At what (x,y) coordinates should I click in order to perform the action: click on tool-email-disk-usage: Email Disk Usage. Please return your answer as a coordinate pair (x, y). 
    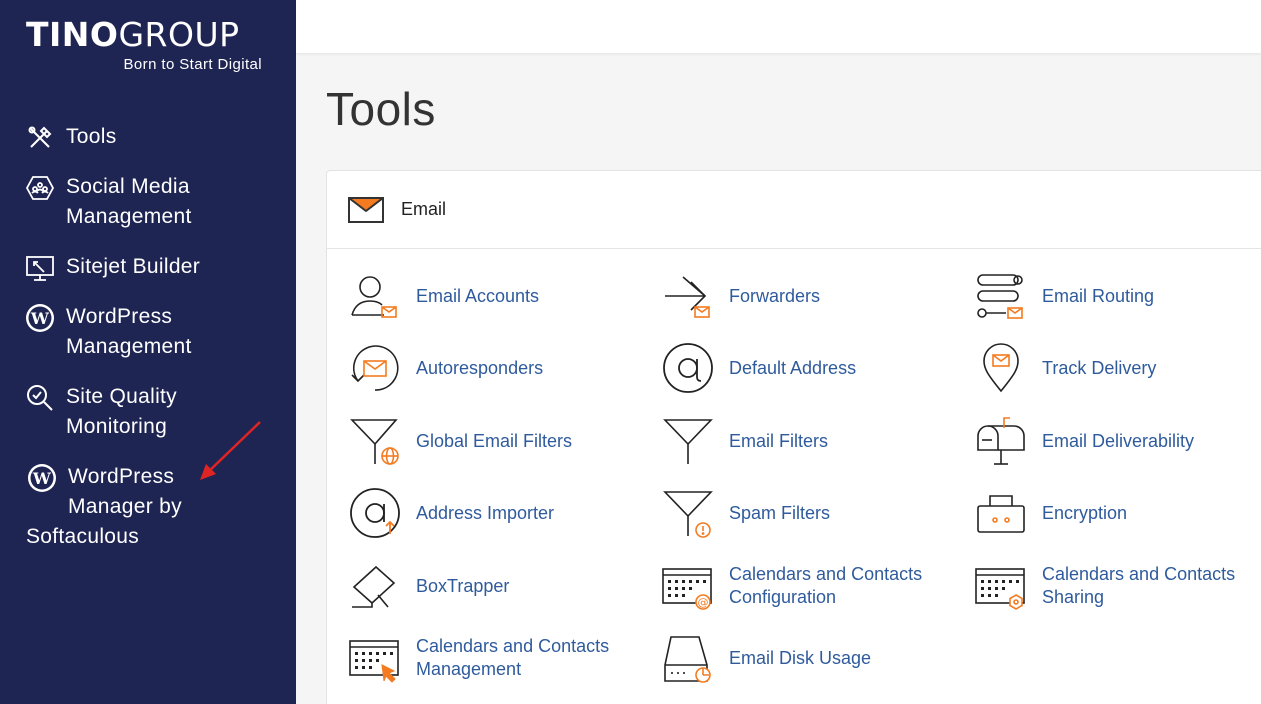
    Looking at the image, I should click on (766, 658).